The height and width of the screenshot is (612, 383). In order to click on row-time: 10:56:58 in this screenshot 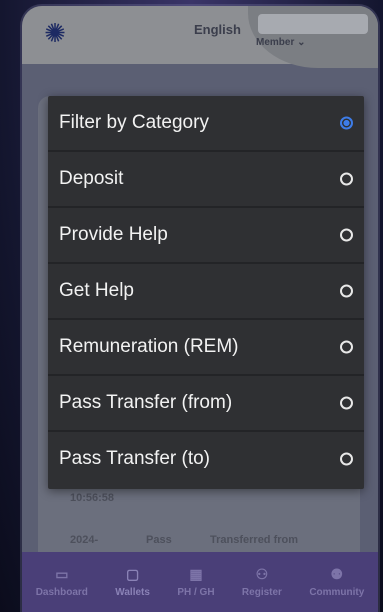, I will do `click(92, 498)`.